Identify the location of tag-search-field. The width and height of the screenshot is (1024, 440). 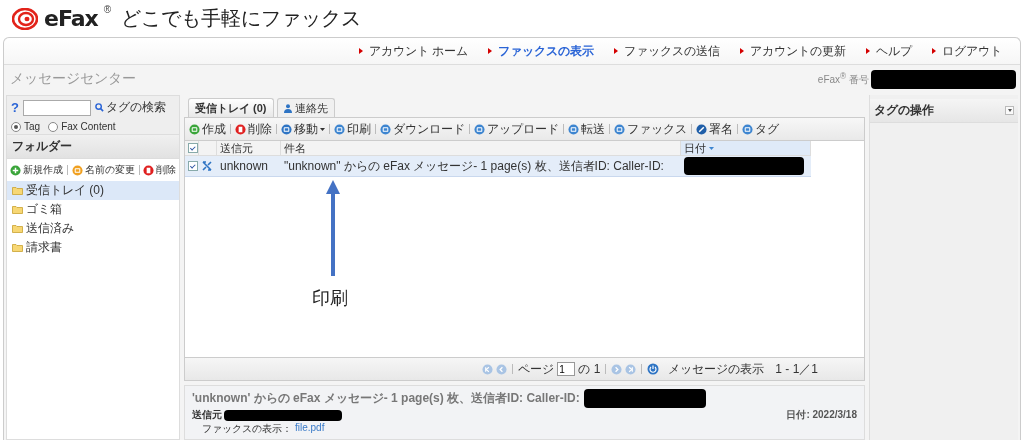
(56, 107).